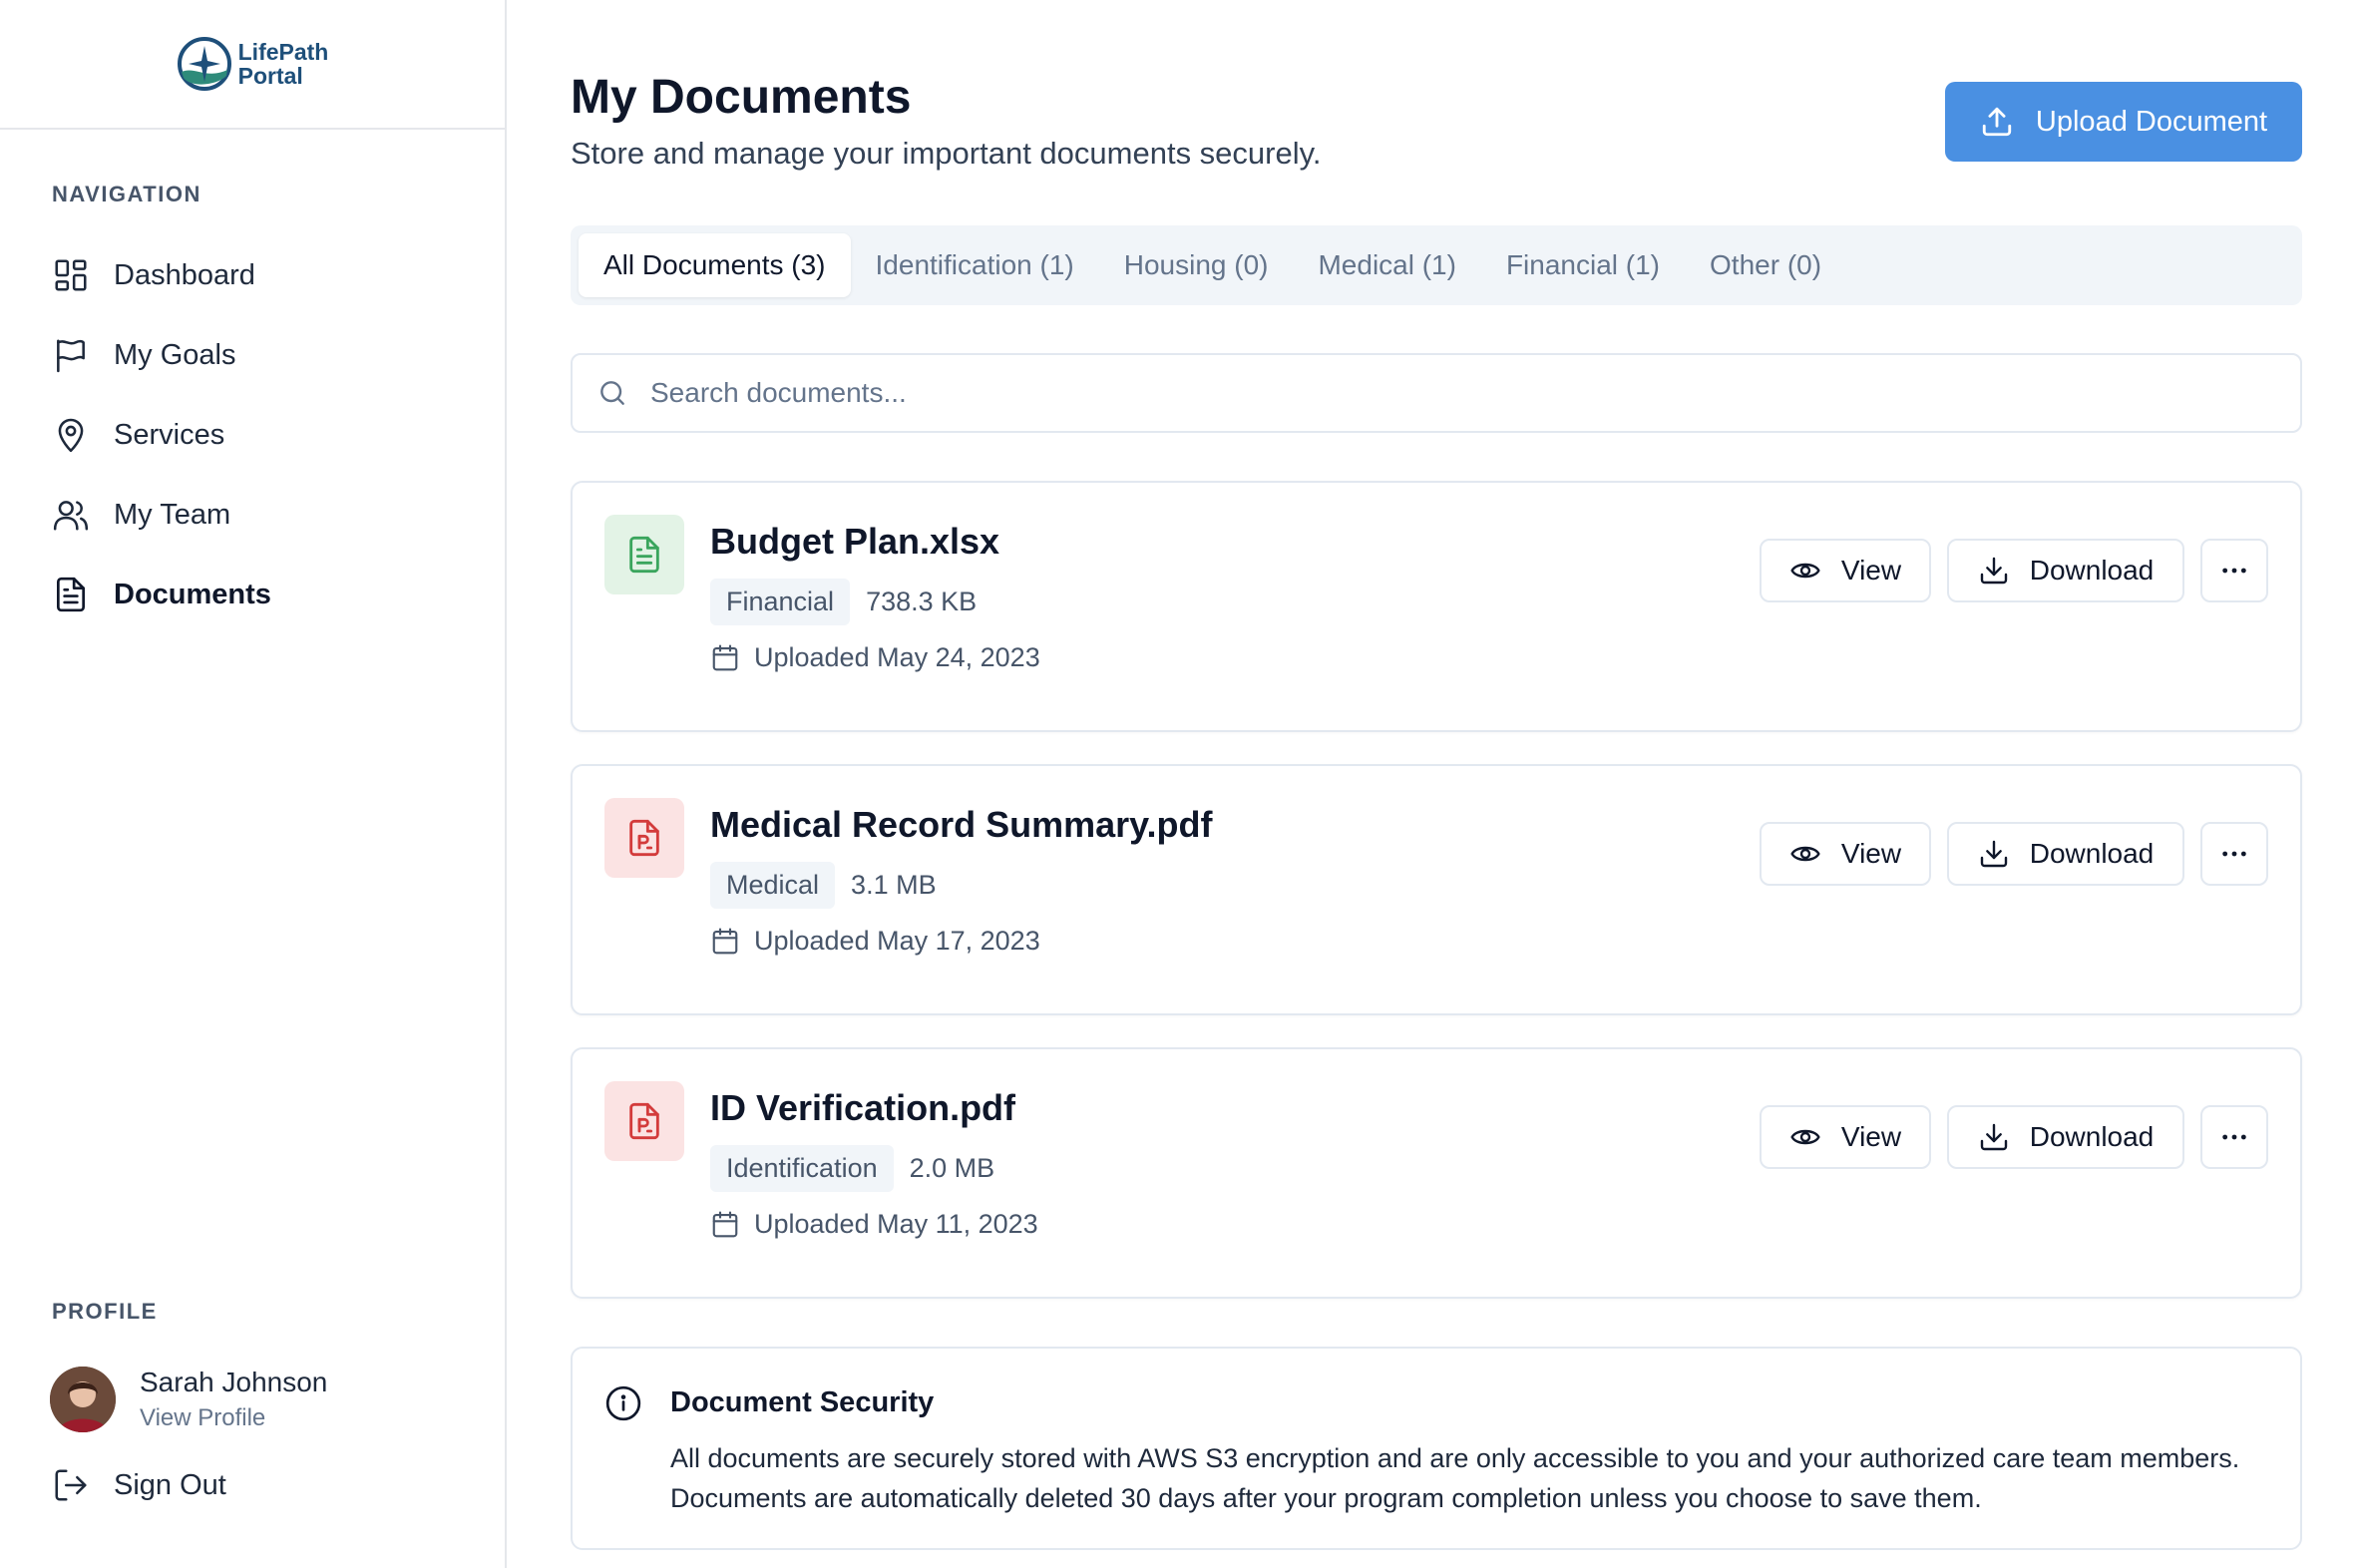  What do you see at coordinates (188, 1400) in the screenshot?
I see `profile-card: Sarah Johnson View Profile` at bounding box center [188, 1400].